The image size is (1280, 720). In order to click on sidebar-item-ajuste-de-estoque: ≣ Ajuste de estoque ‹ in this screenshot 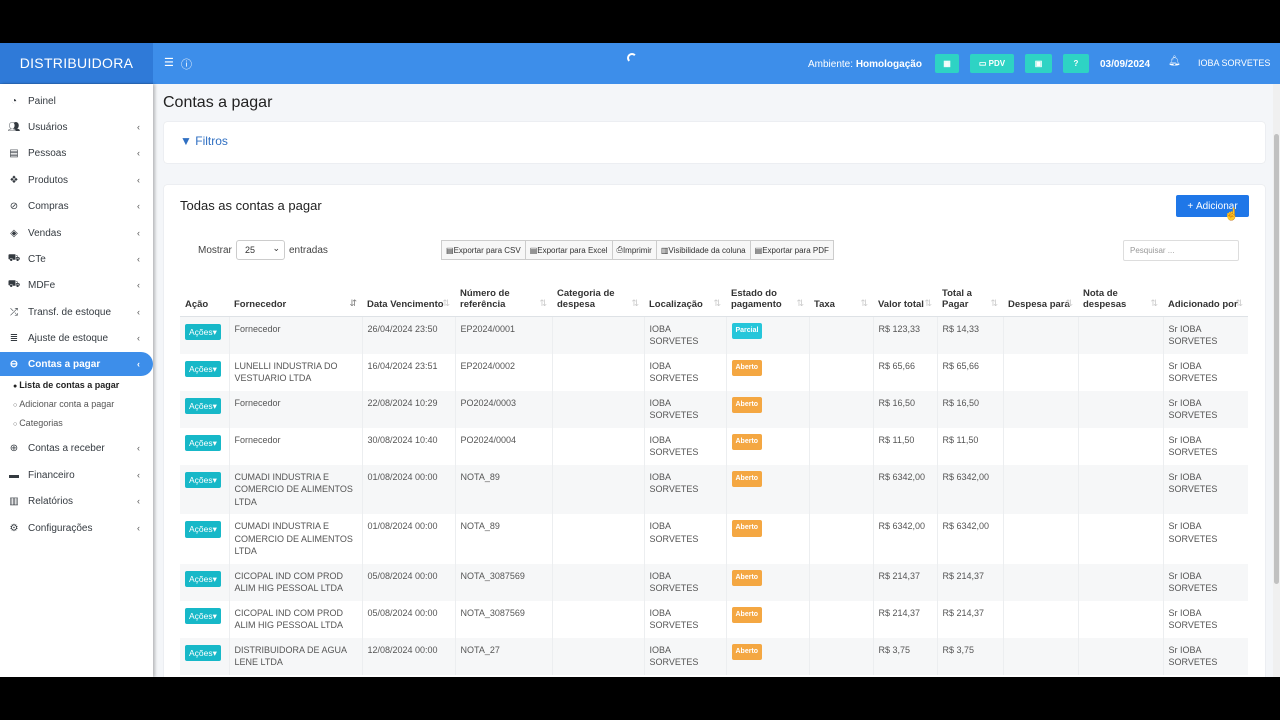, I will do `click(76, 338)`.